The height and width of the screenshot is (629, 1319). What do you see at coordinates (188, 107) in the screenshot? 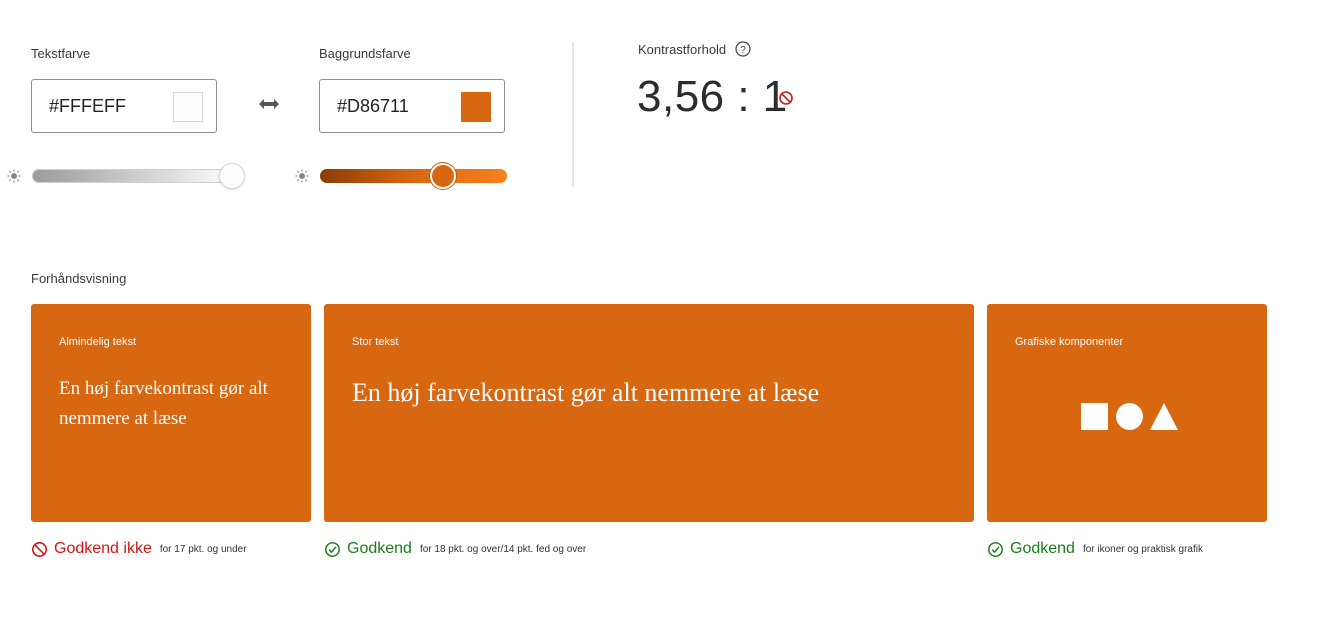
I see `text-color-swatch` at bounding box center [188, 107].